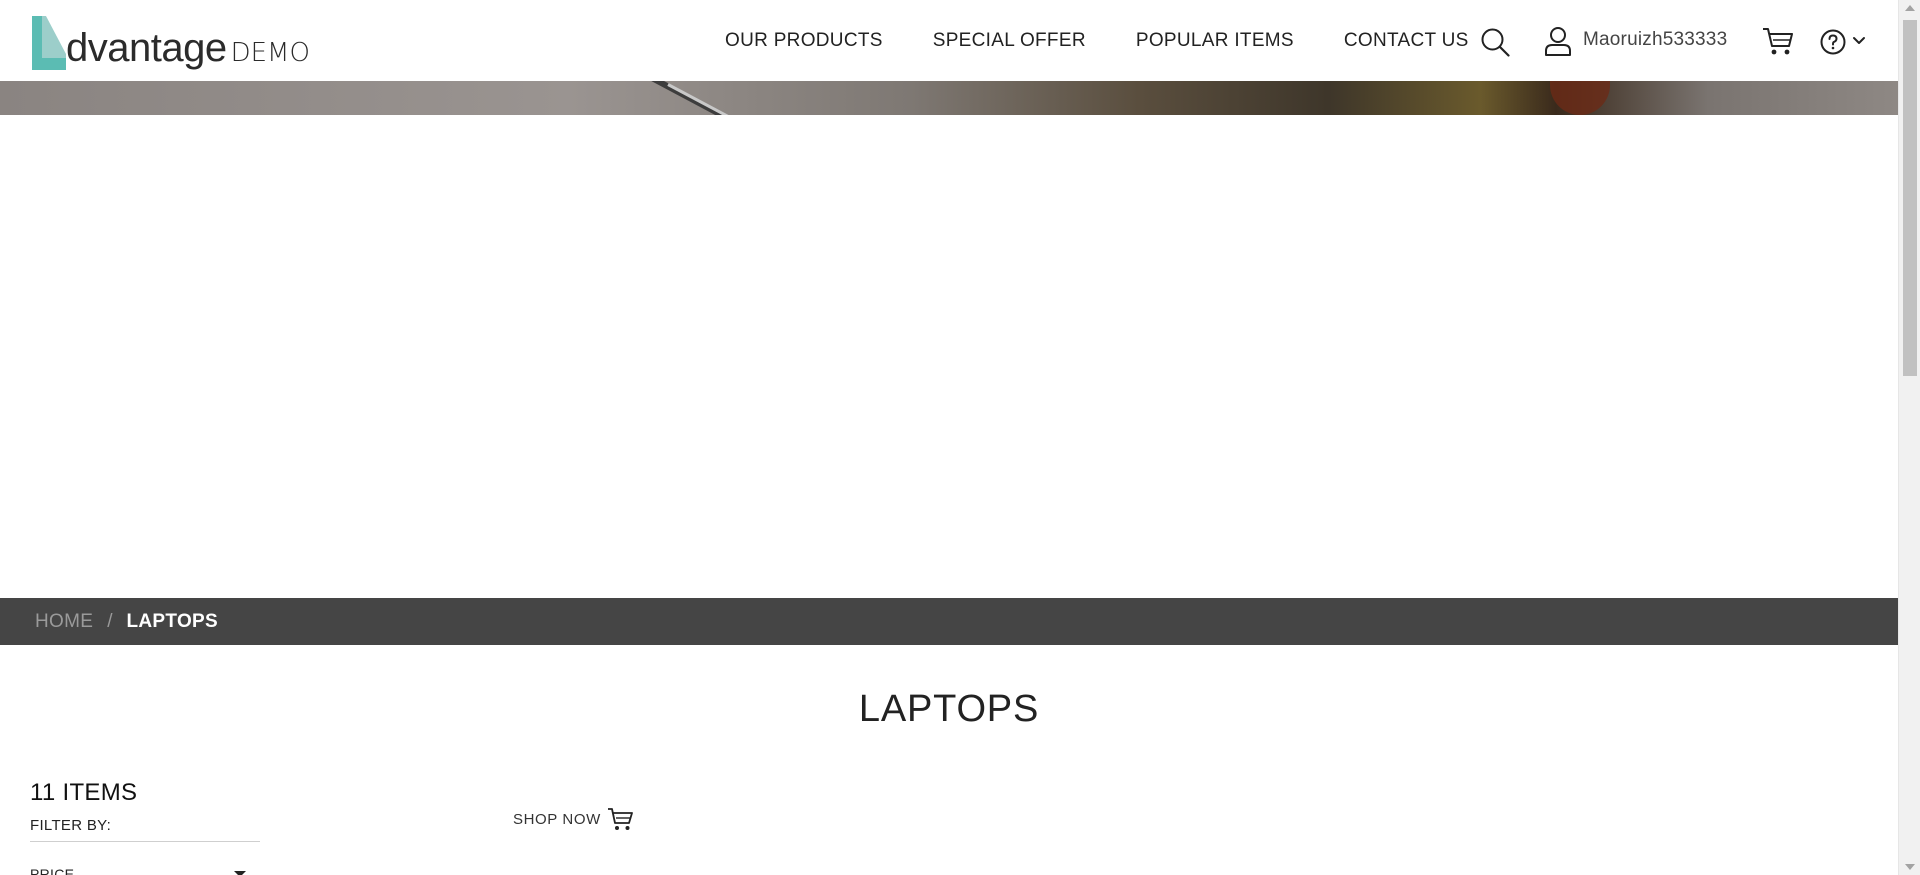  What do you see at coordinates (146, 48) in the screenshot?
I see `logo-text: dvantage` at bounding box center [146, 48].